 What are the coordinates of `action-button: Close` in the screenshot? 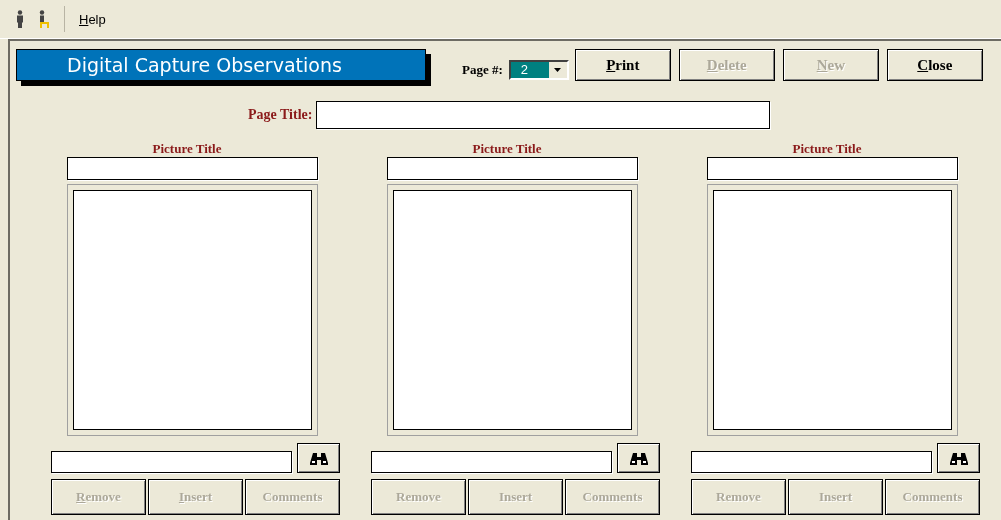 It's located at (934, 65).